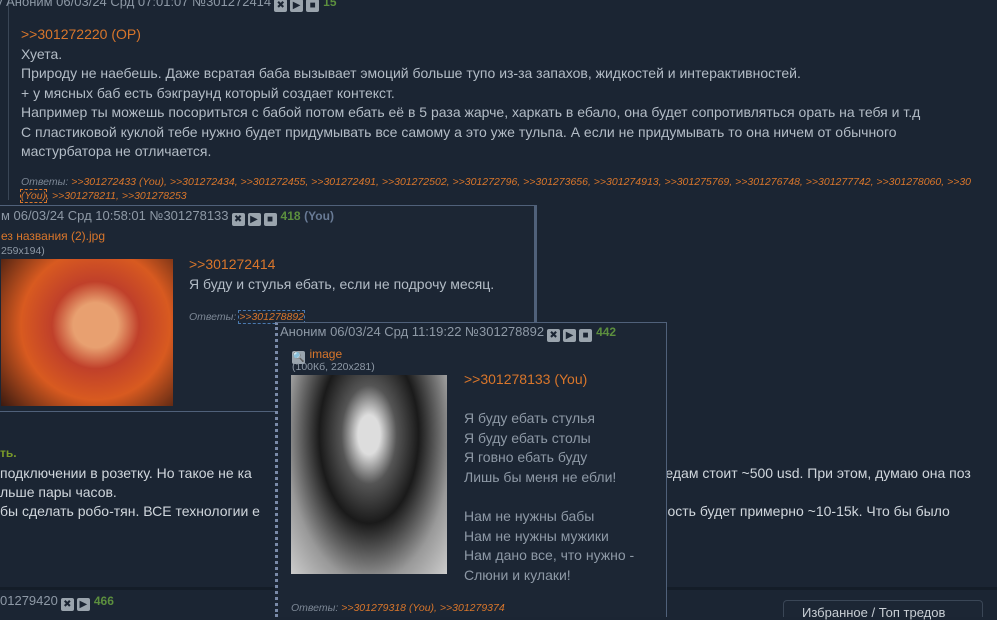 Image resolution: width=997 pixels, height=620 pixels. I want to click on post-line: льше пары часов., so click(58, 492).